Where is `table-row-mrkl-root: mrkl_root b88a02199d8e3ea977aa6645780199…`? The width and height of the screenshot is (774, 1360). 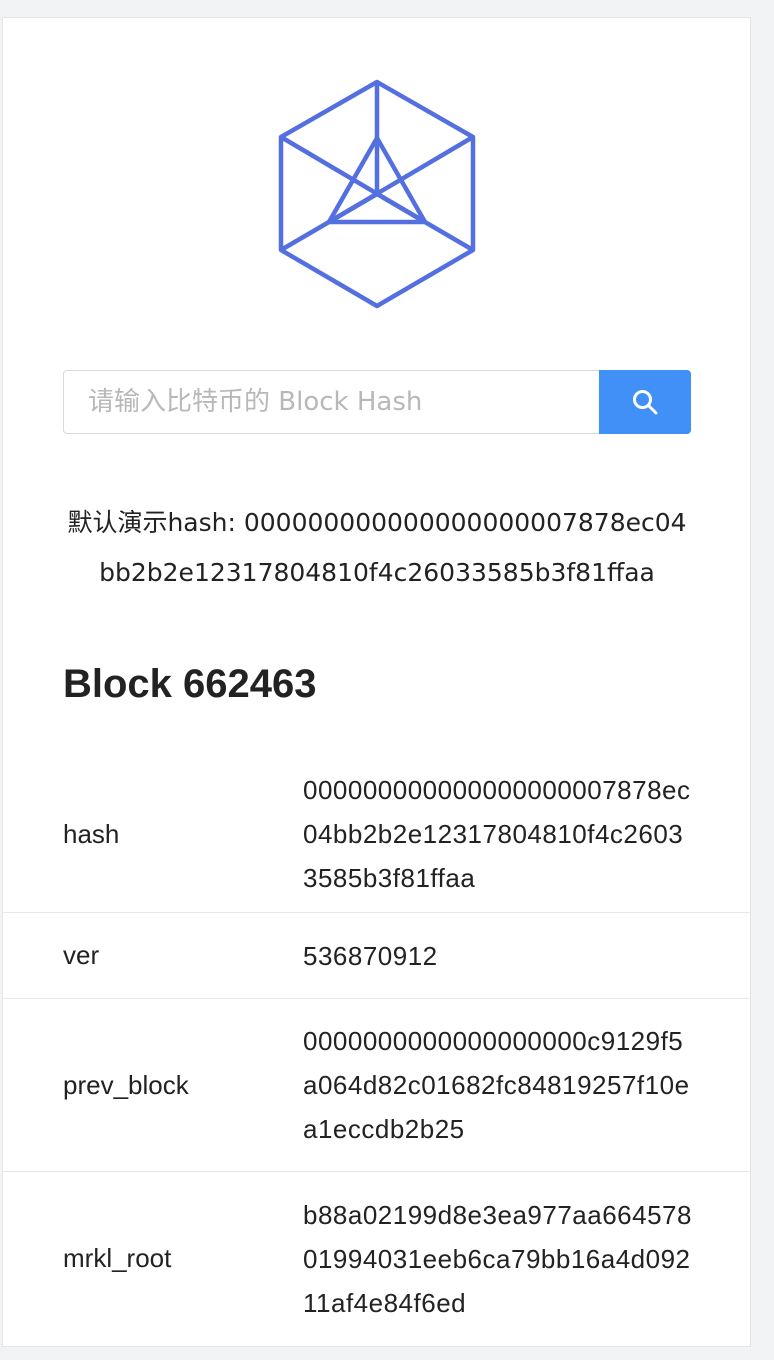 table-row-mrkl-root: mrkl_root b88a02199d8e3ea977aa6645780199… is located at coordinates (376, 1258).